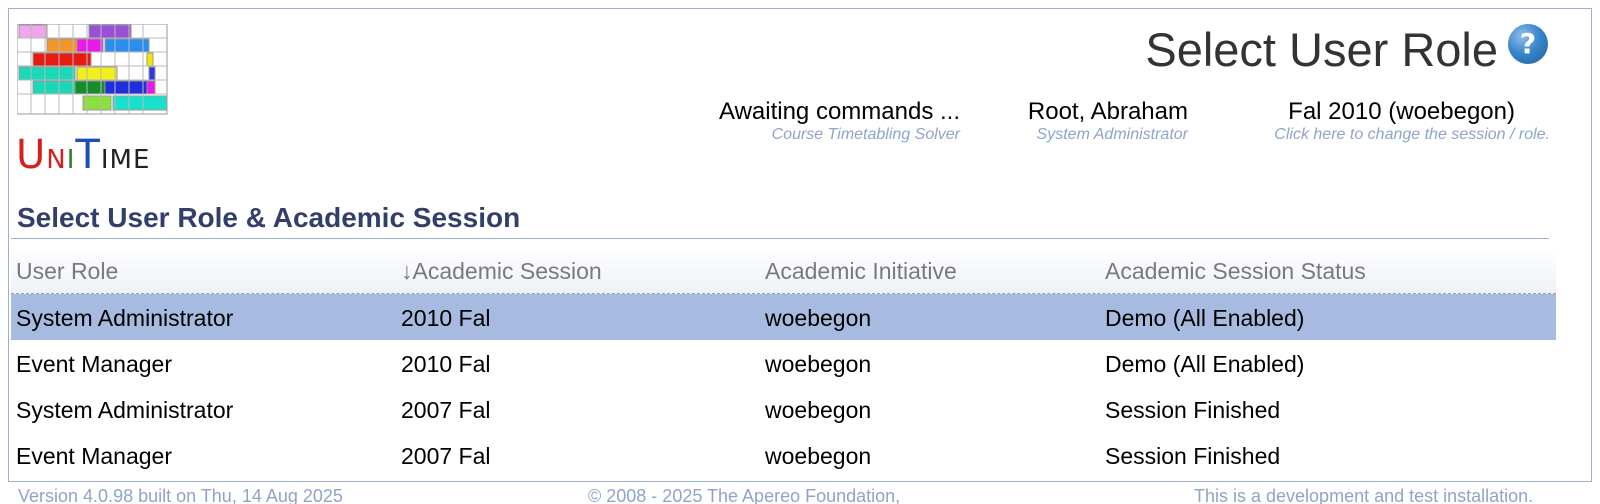 The image size is (1600, 504). What do you see at coordinates (1107, 111) in the screenshot?
I see `user-name: Root, Abraham` at bounding box center [1107, 111].